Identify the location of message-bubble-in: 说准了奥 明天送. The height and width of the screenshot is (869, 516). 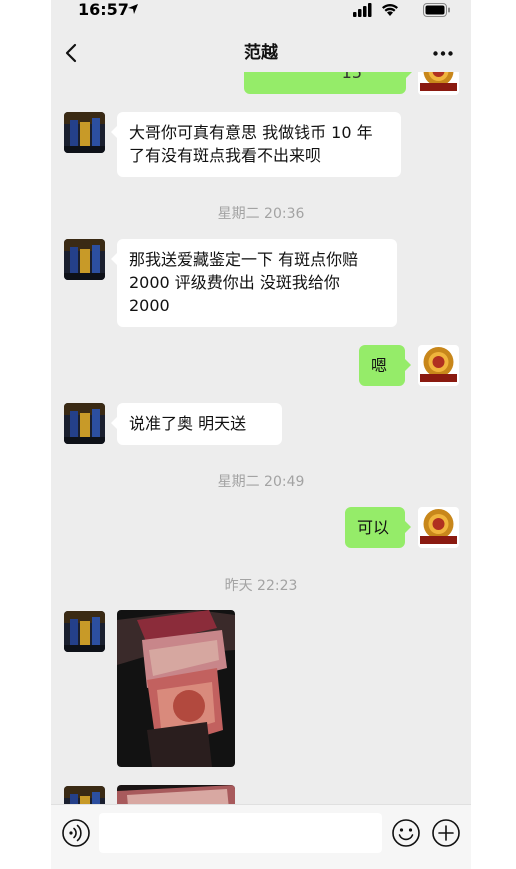
(196, 424).